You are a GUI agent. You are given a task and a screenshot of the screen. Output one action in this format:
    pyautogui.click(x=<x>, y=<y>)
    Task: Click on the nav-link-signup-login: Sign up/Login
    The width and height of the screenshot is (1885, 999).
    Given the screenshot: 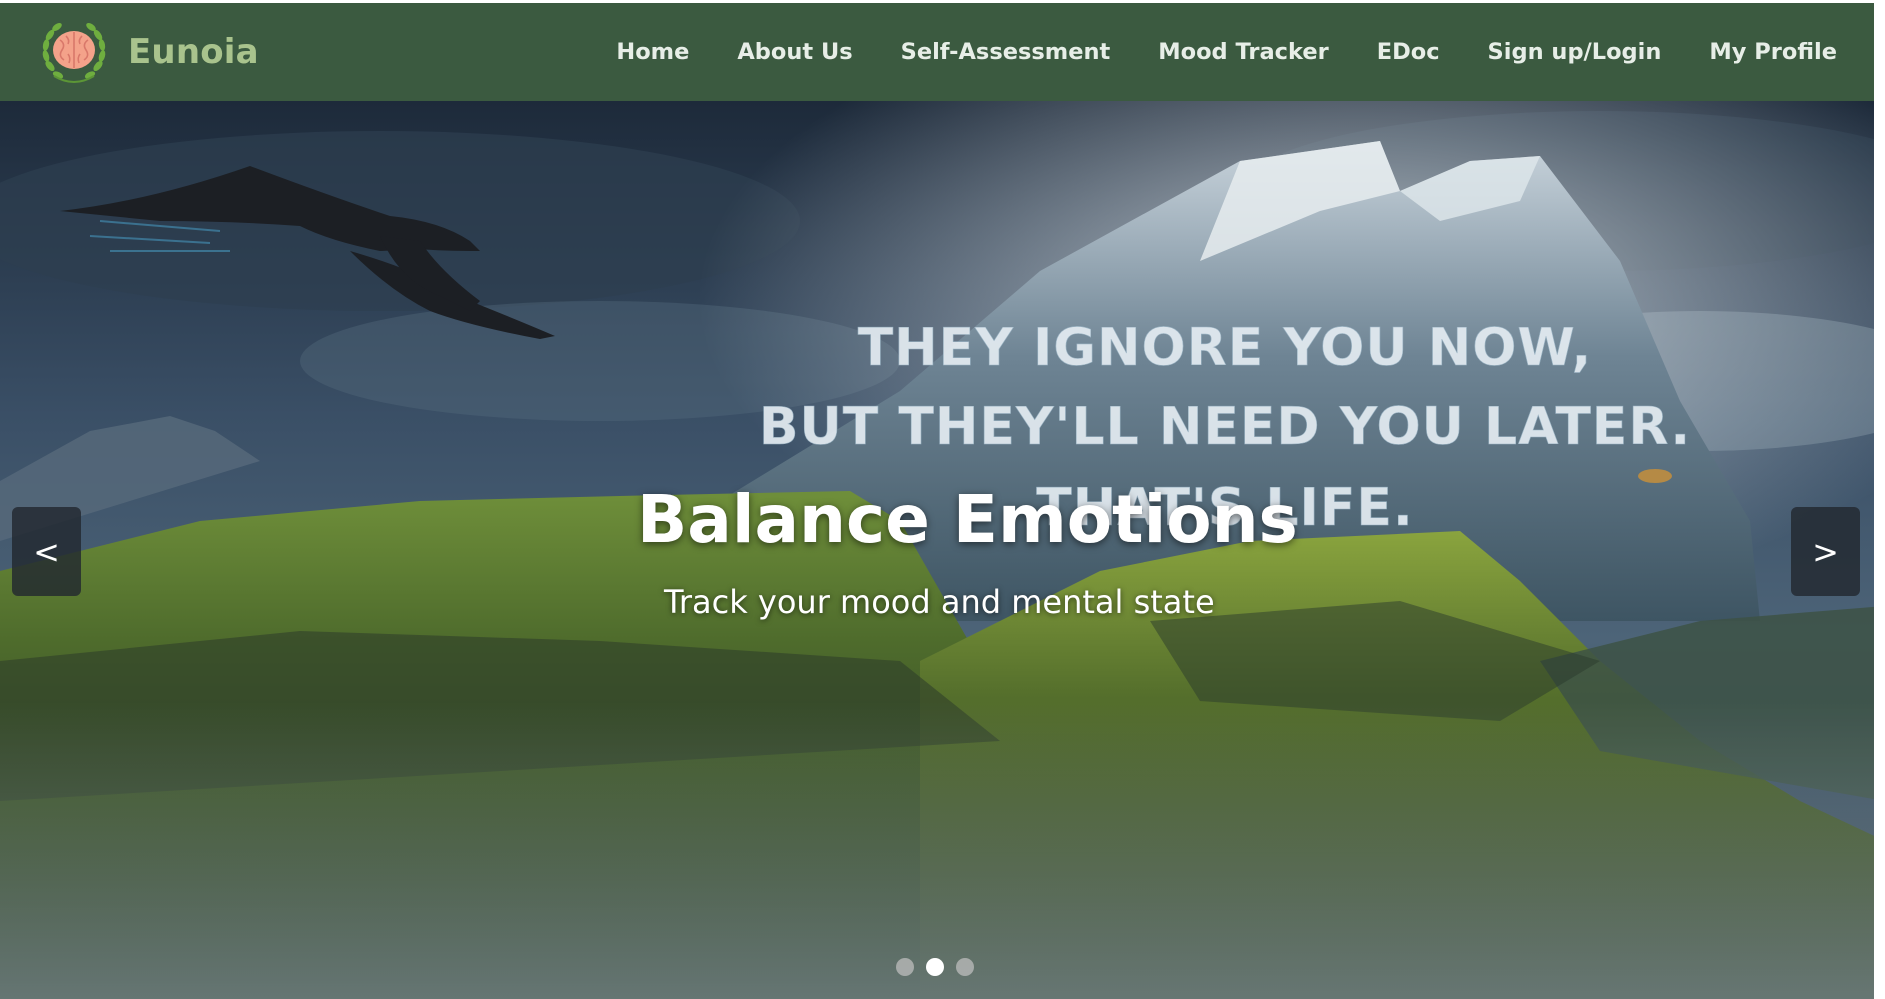 What is the action you would take?
    pyautogui.click(x=1575, y=52)
    